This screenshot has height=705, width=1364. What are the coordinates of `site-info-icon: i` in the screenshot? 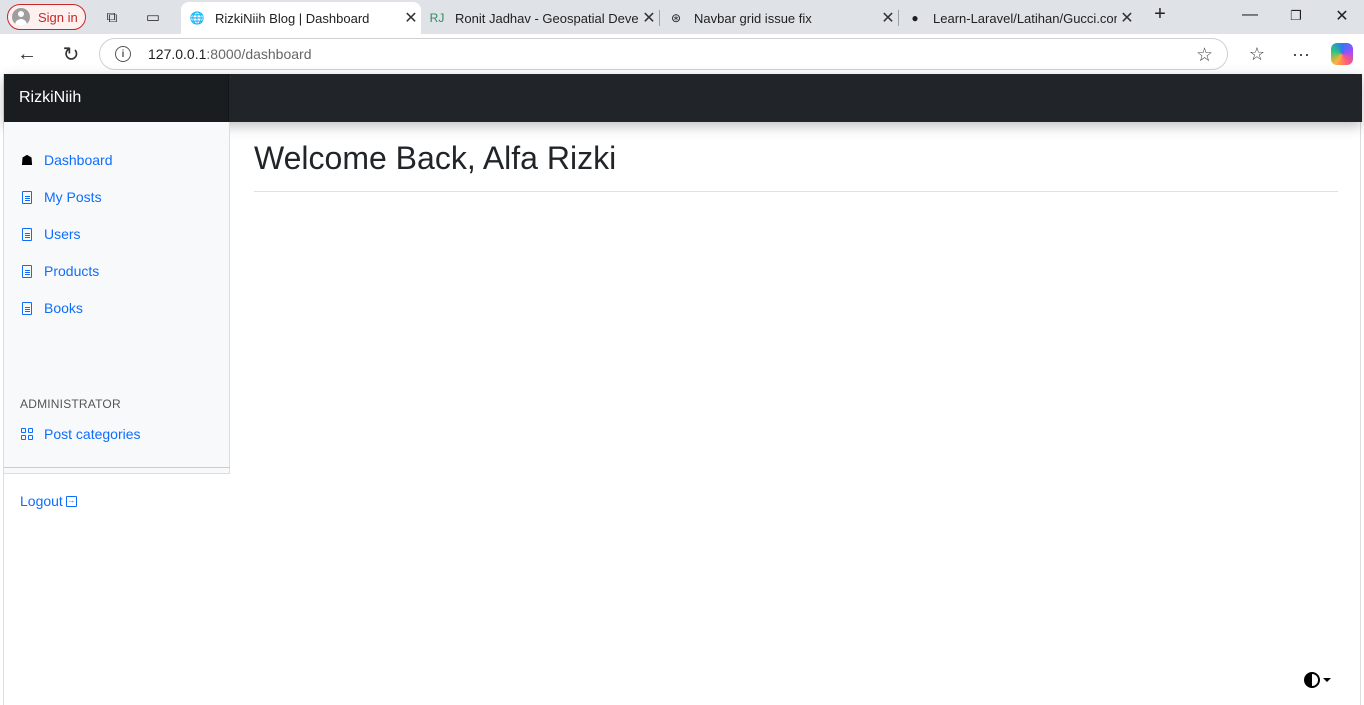 It's located at (123, 54).